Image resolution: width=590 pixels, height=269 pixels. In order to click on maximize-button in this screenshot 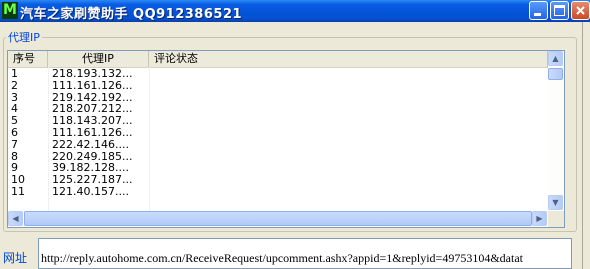, I will do `click(559, 10)`.